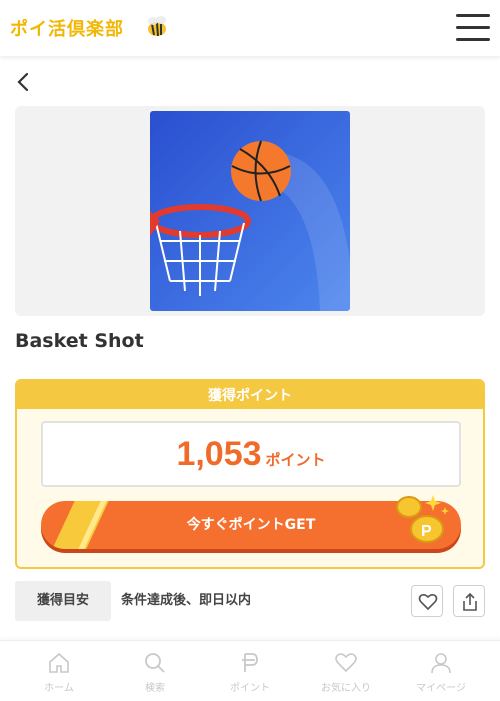 Image resolution: width=500 pixels, height=701 pixels. I want to click on hamburger-menu-icon, so click(473, 28).